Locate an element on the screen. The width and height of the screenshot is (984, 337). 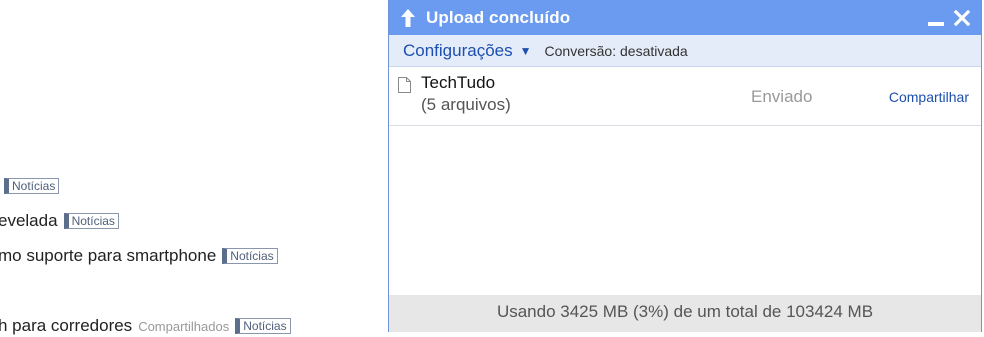
close-icon is located at coordinates (962, 18).